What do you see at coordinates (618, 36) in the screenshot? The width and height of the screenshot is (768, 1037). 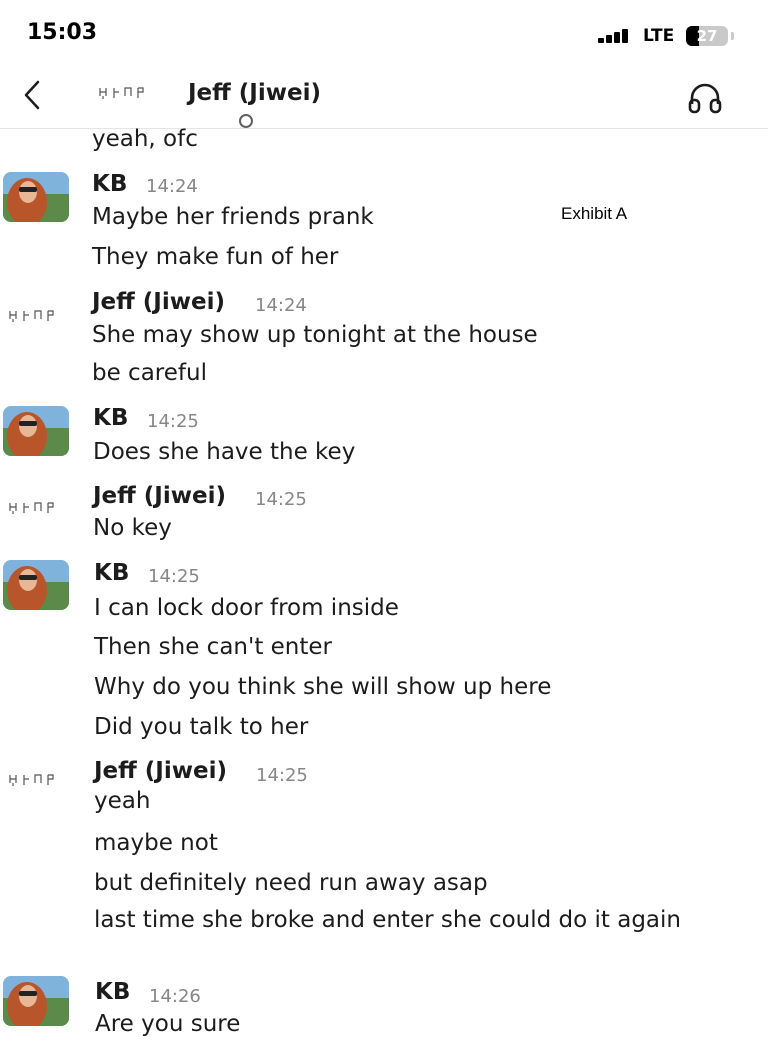 I see `signal-icon` at bounding box center [618, 36].